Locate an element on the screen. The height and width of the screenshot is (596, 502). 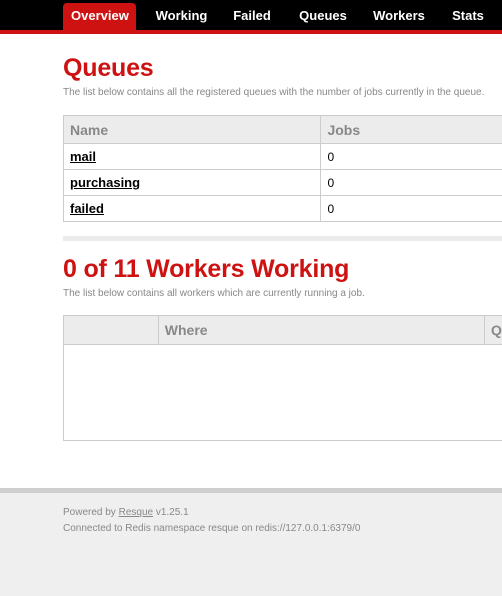
resque-link: Resque is located at coordinates (136, 512).